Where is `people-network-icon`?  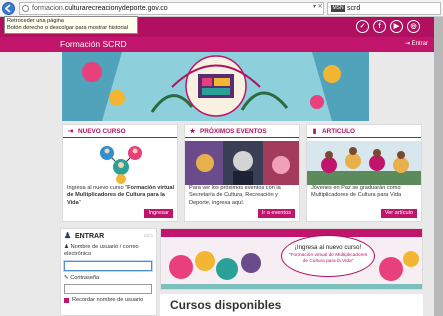
people-network-icon is located at coordinates (121, 165).